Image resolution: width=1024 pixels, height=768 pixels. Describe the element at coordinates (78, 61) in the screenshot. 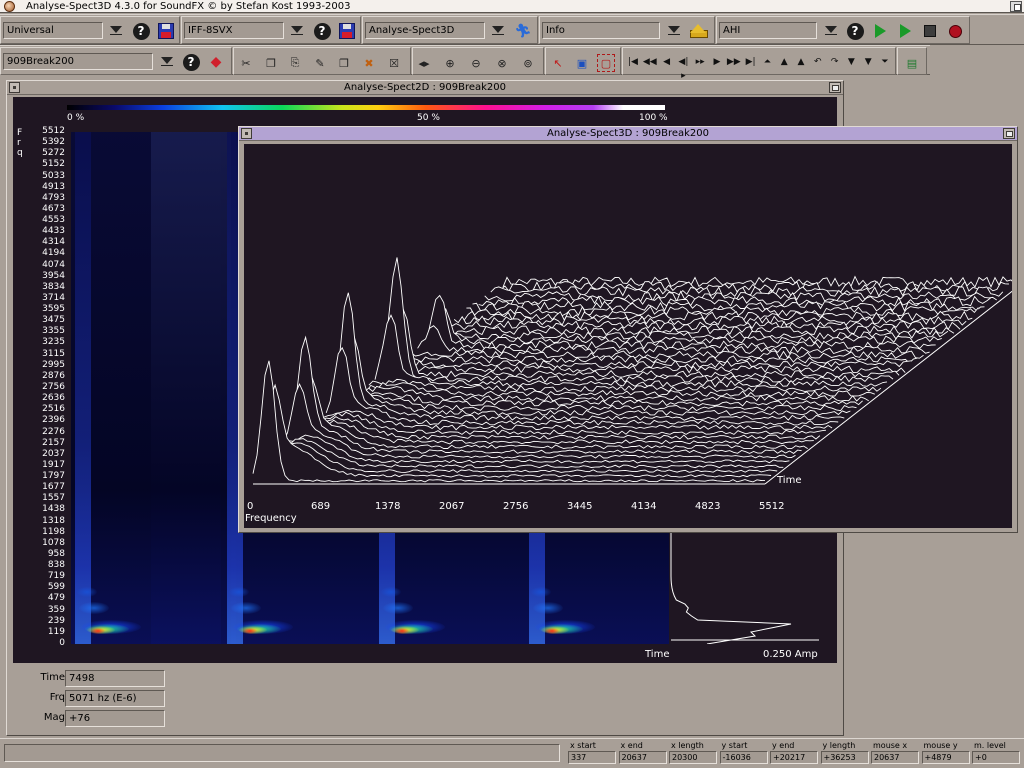

I see `buffer-select: 909Break200` at that location.